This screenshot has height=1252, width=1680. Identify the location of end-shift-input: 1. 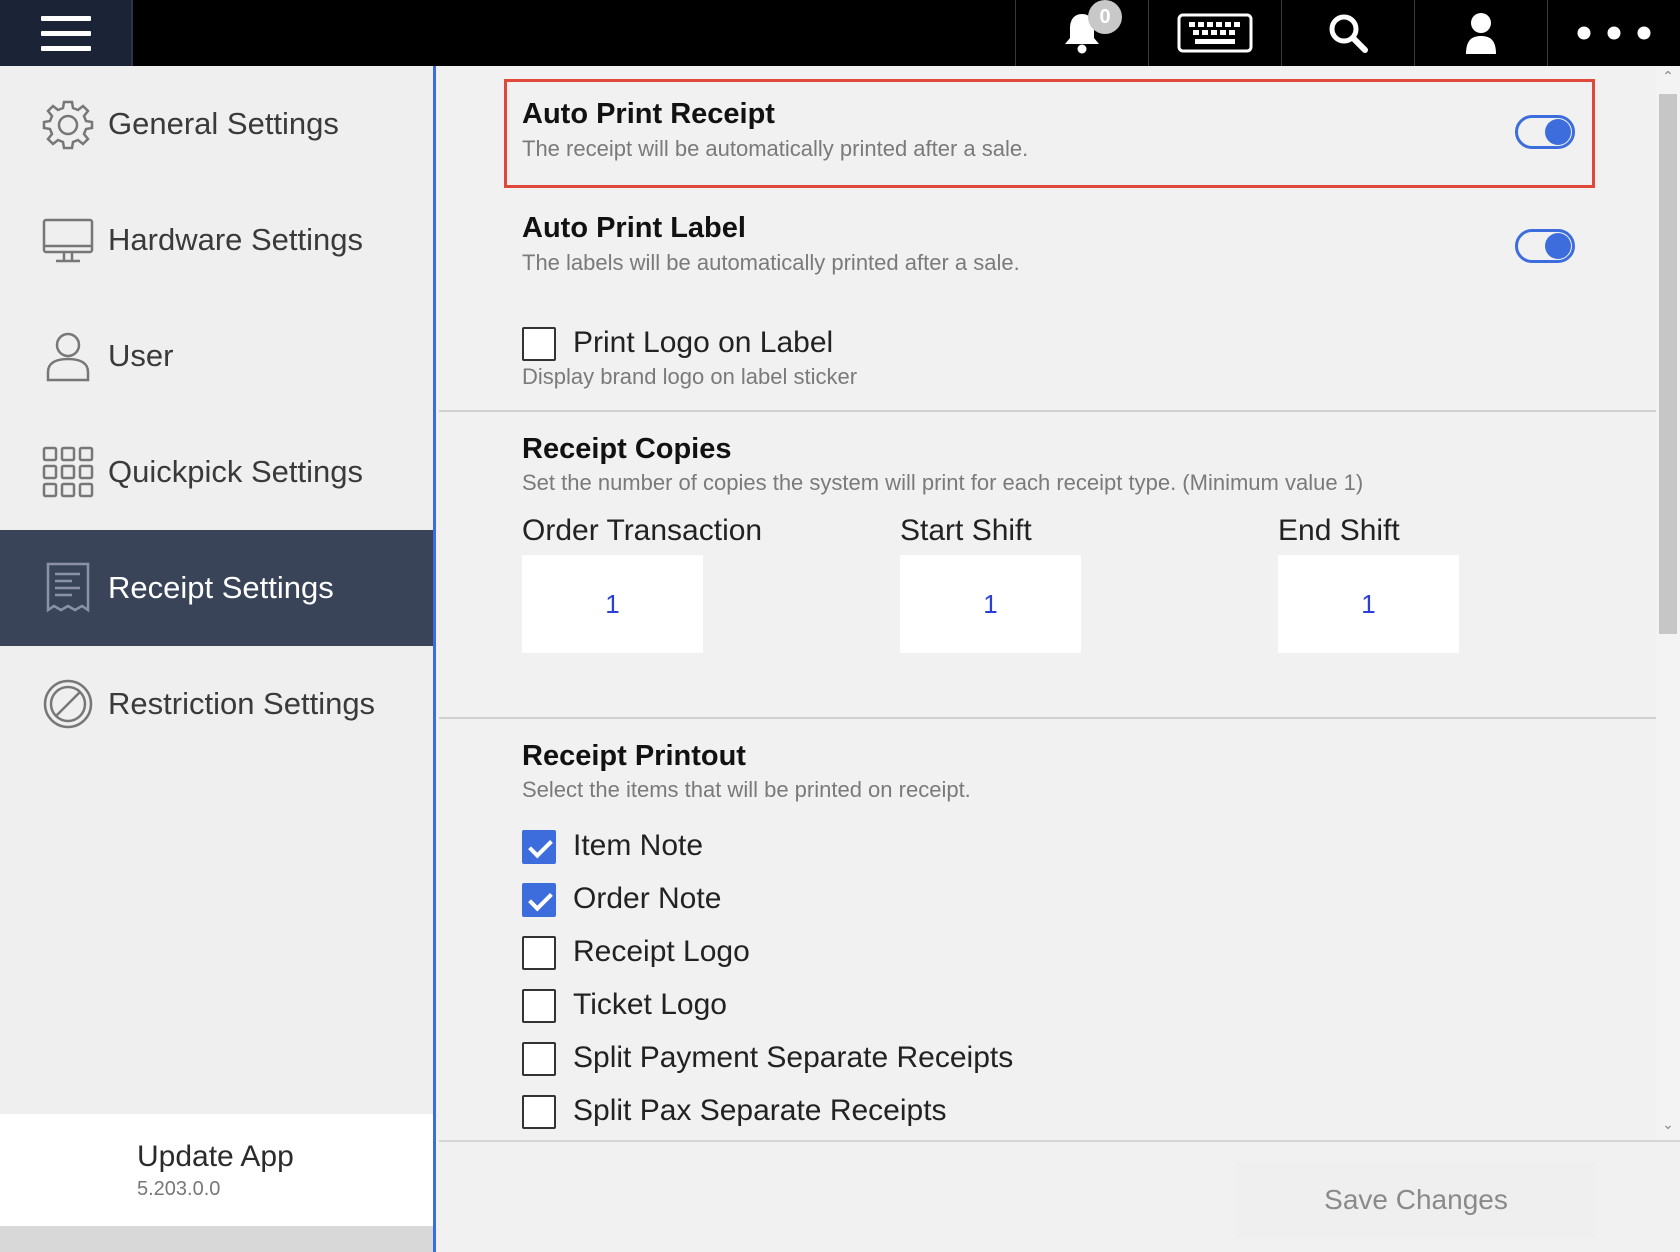
(1368, 604).